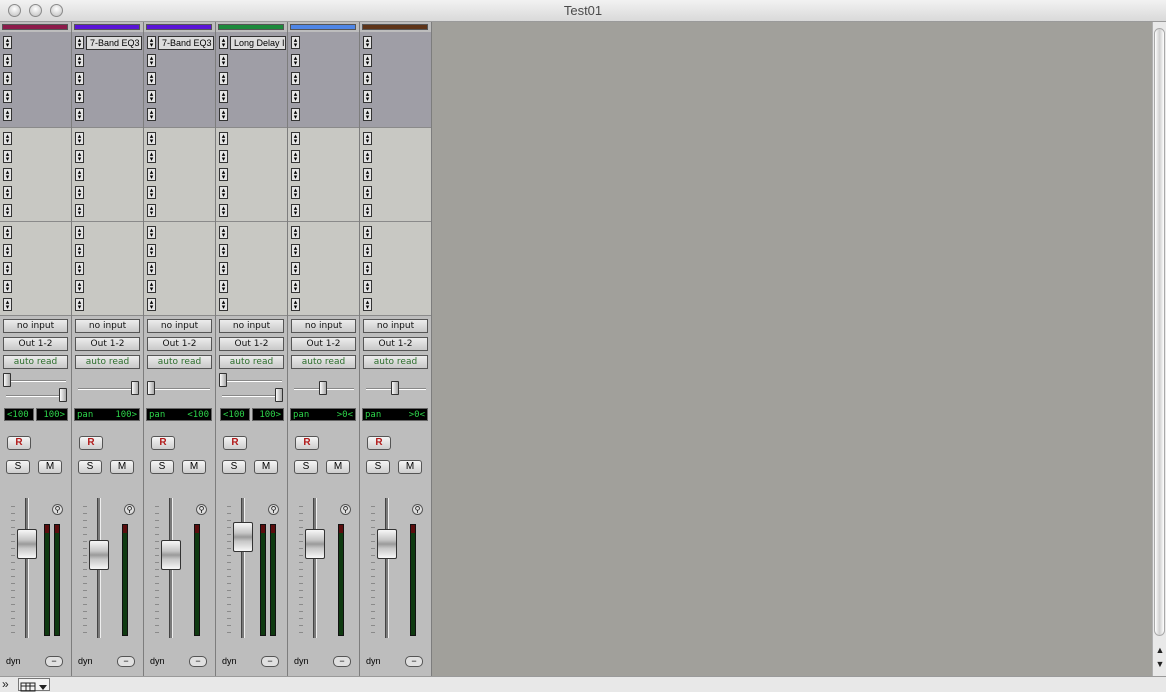 This screenshot has height=692, width=1166. What do you see at coordinates (258, 43) in the screenshot?
I see `insert-plugin-name: Long Delay II` at bounding box center [258, 43].